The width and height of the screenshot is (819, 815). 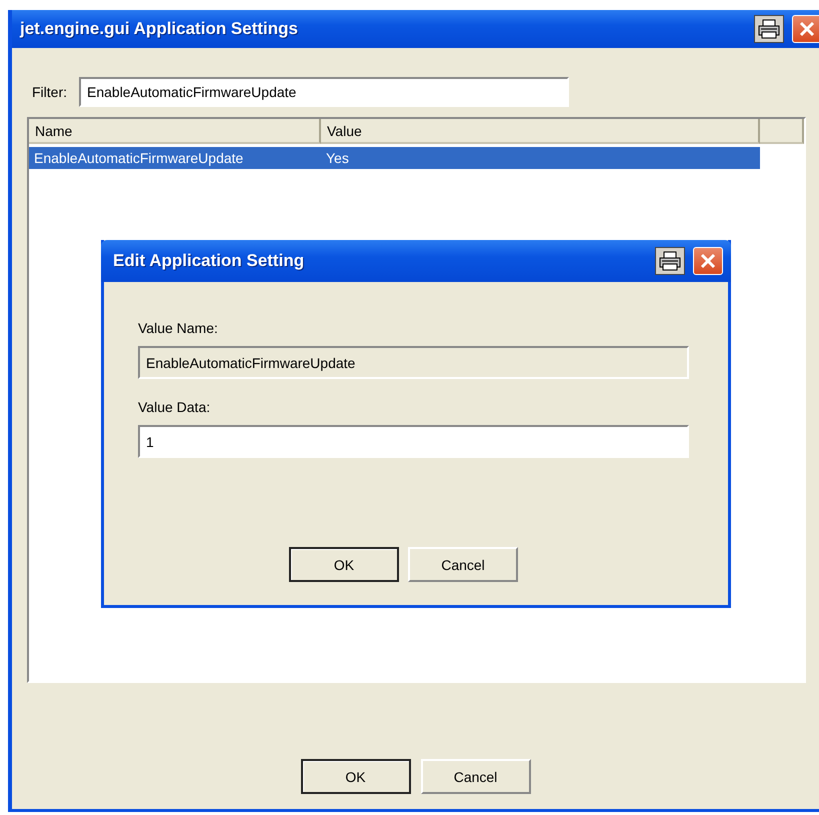 I want to click on value-data-field: 1, so click(x=413, y=441).